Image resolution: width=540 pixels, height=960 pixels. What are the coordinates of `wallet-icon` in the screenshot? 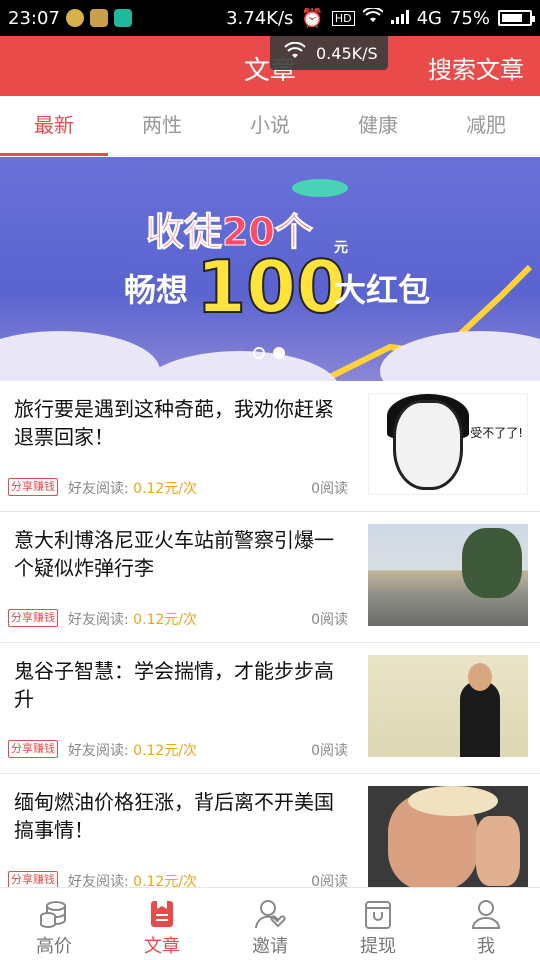 It's located at (378, 914).